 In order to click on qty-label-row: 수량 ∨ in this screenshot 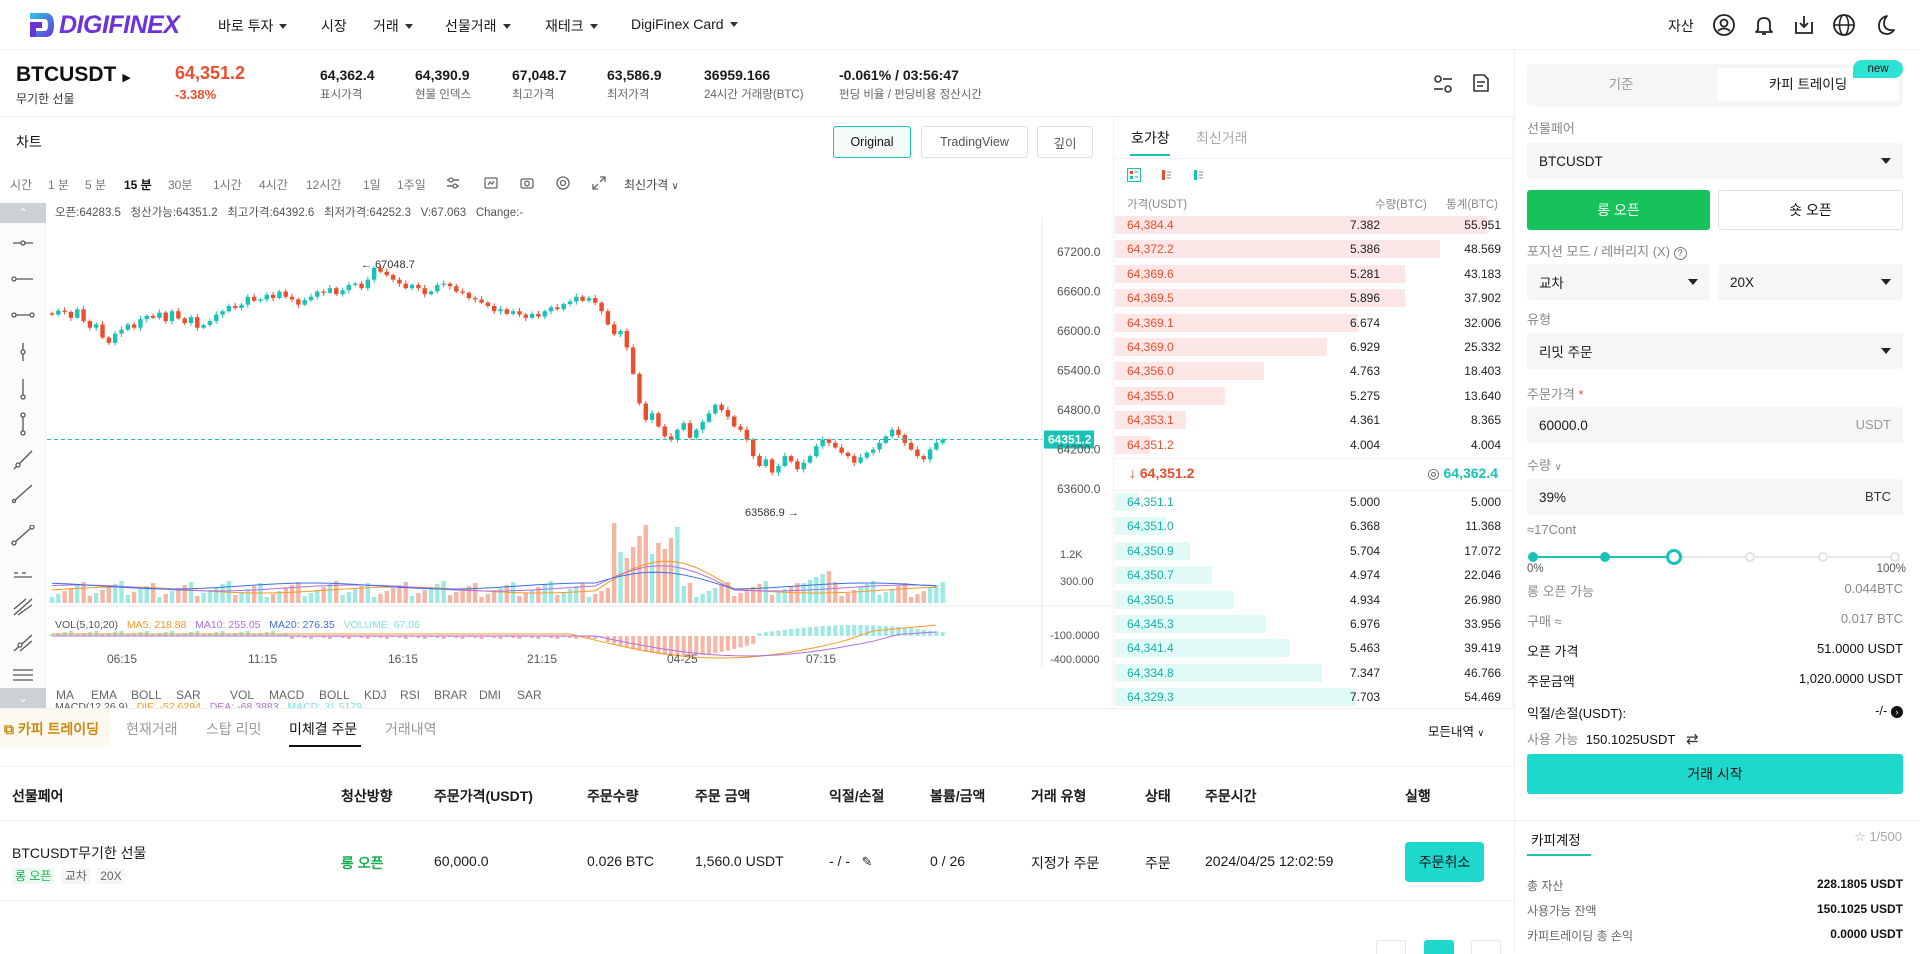, I will do `click(1544, 464)`.